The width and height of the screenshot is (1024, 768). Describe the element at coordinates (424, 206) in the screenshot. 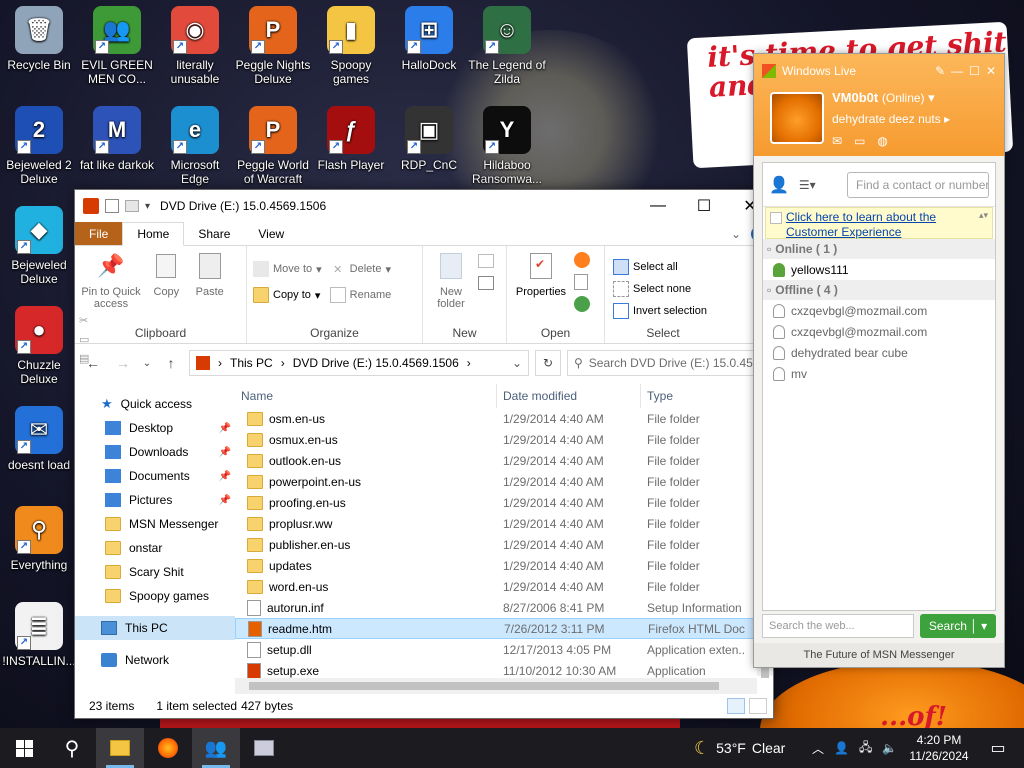

I see `explorer-titlebar: ▾ DVD Drive (E:) 15.0.4569.1506 — ☐ ✕` at that location.